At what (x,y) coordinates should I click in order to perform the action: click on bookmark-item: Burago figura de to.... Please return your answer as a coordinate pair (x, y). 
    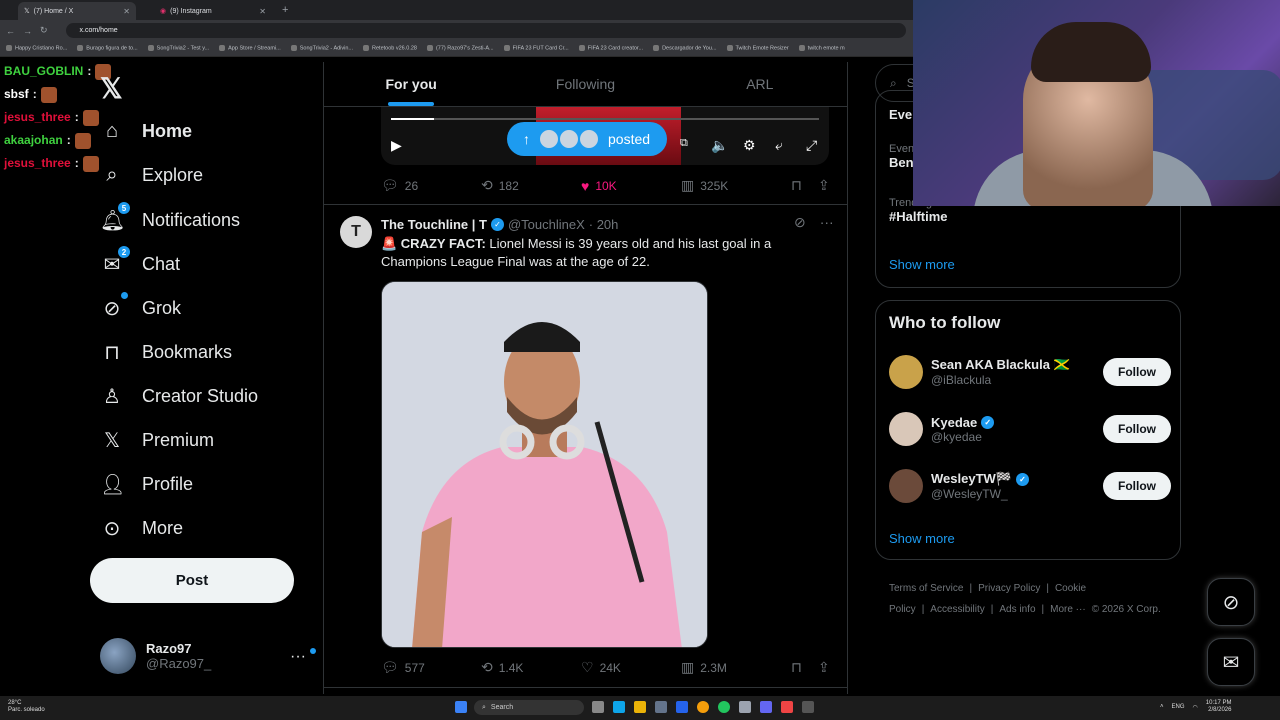
    Looking at the image, I should click on (107, 48).